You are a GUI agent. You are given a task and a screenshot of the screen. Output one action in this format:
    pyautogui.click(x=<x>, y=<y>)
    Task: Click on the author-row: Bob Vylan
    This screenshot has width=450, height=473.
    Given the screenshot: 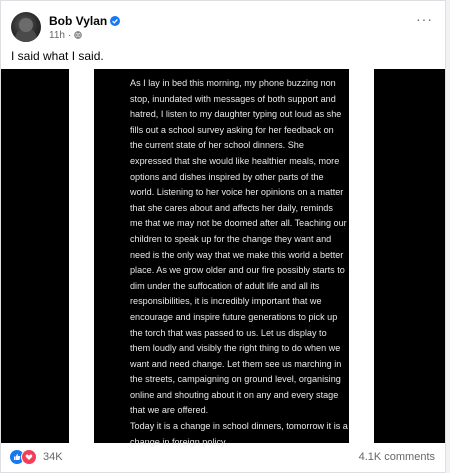 What is the action you would take?
    pyautogui.click(x=85, y=21)
    